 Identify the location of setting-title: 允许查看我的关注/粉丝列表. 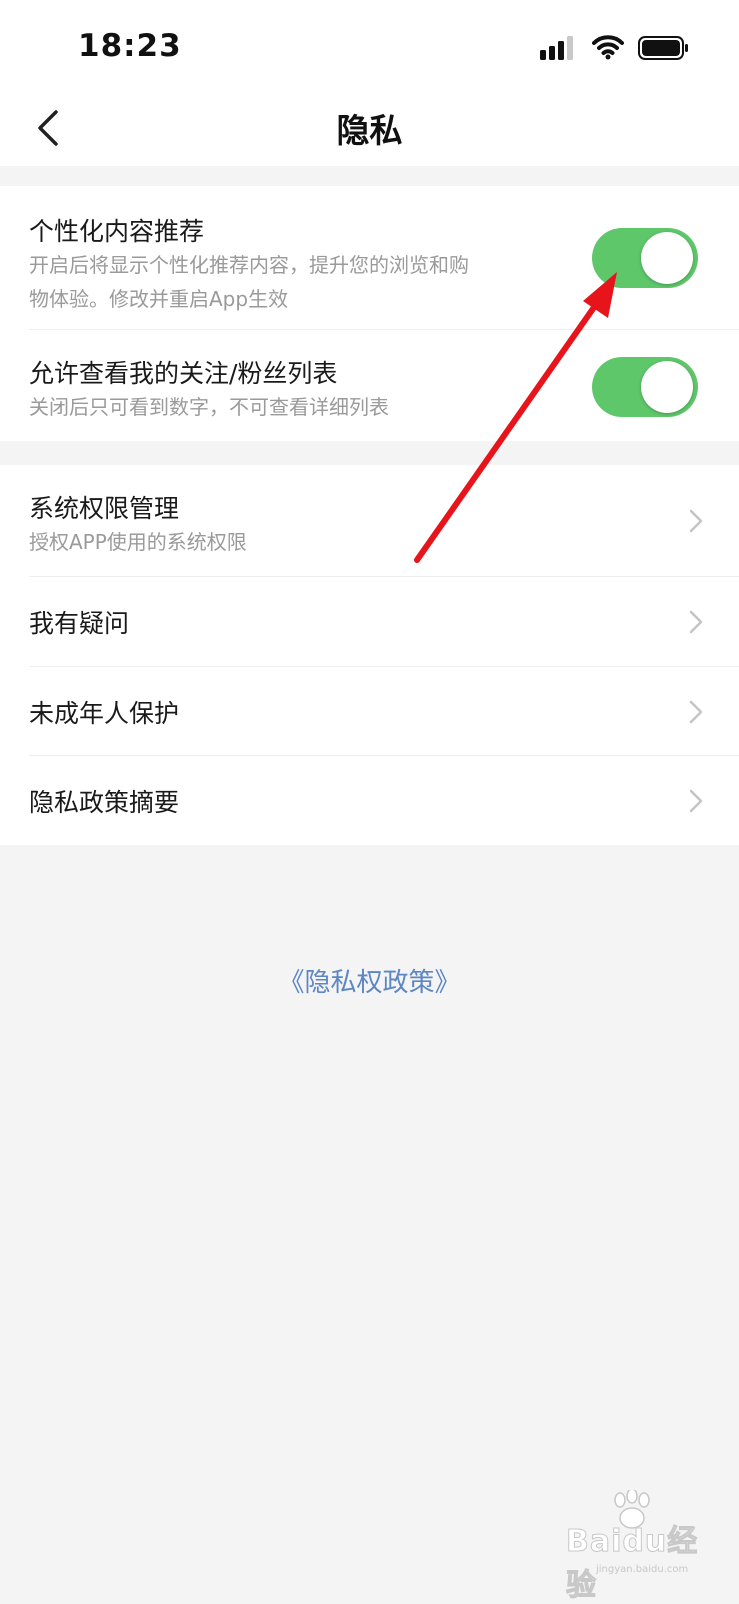
(183, 373).